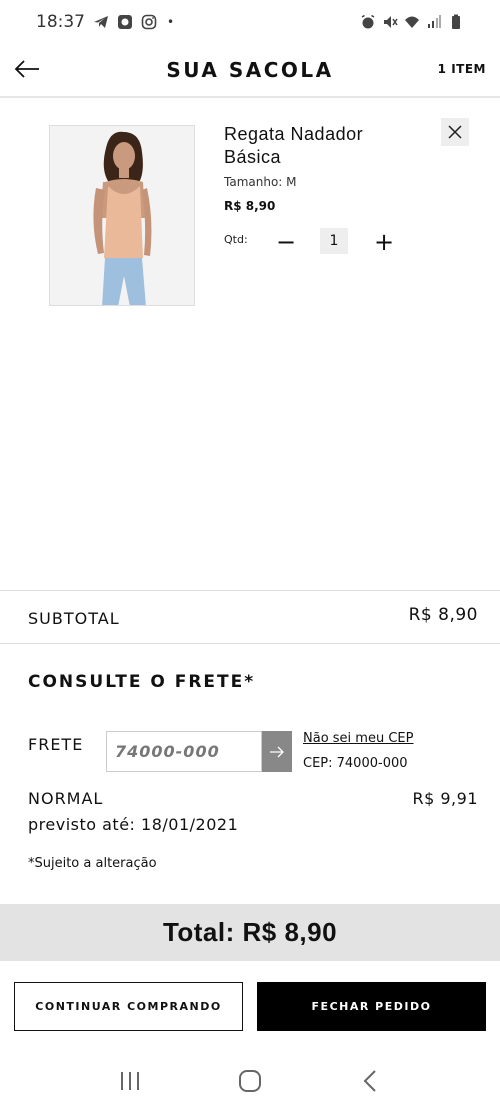 The width and height of the screenshot is (500, 1111). Describe the element at coordinates (66, 798) in the screenshot. I see `shipping-option-name: NORMAL` at that location.